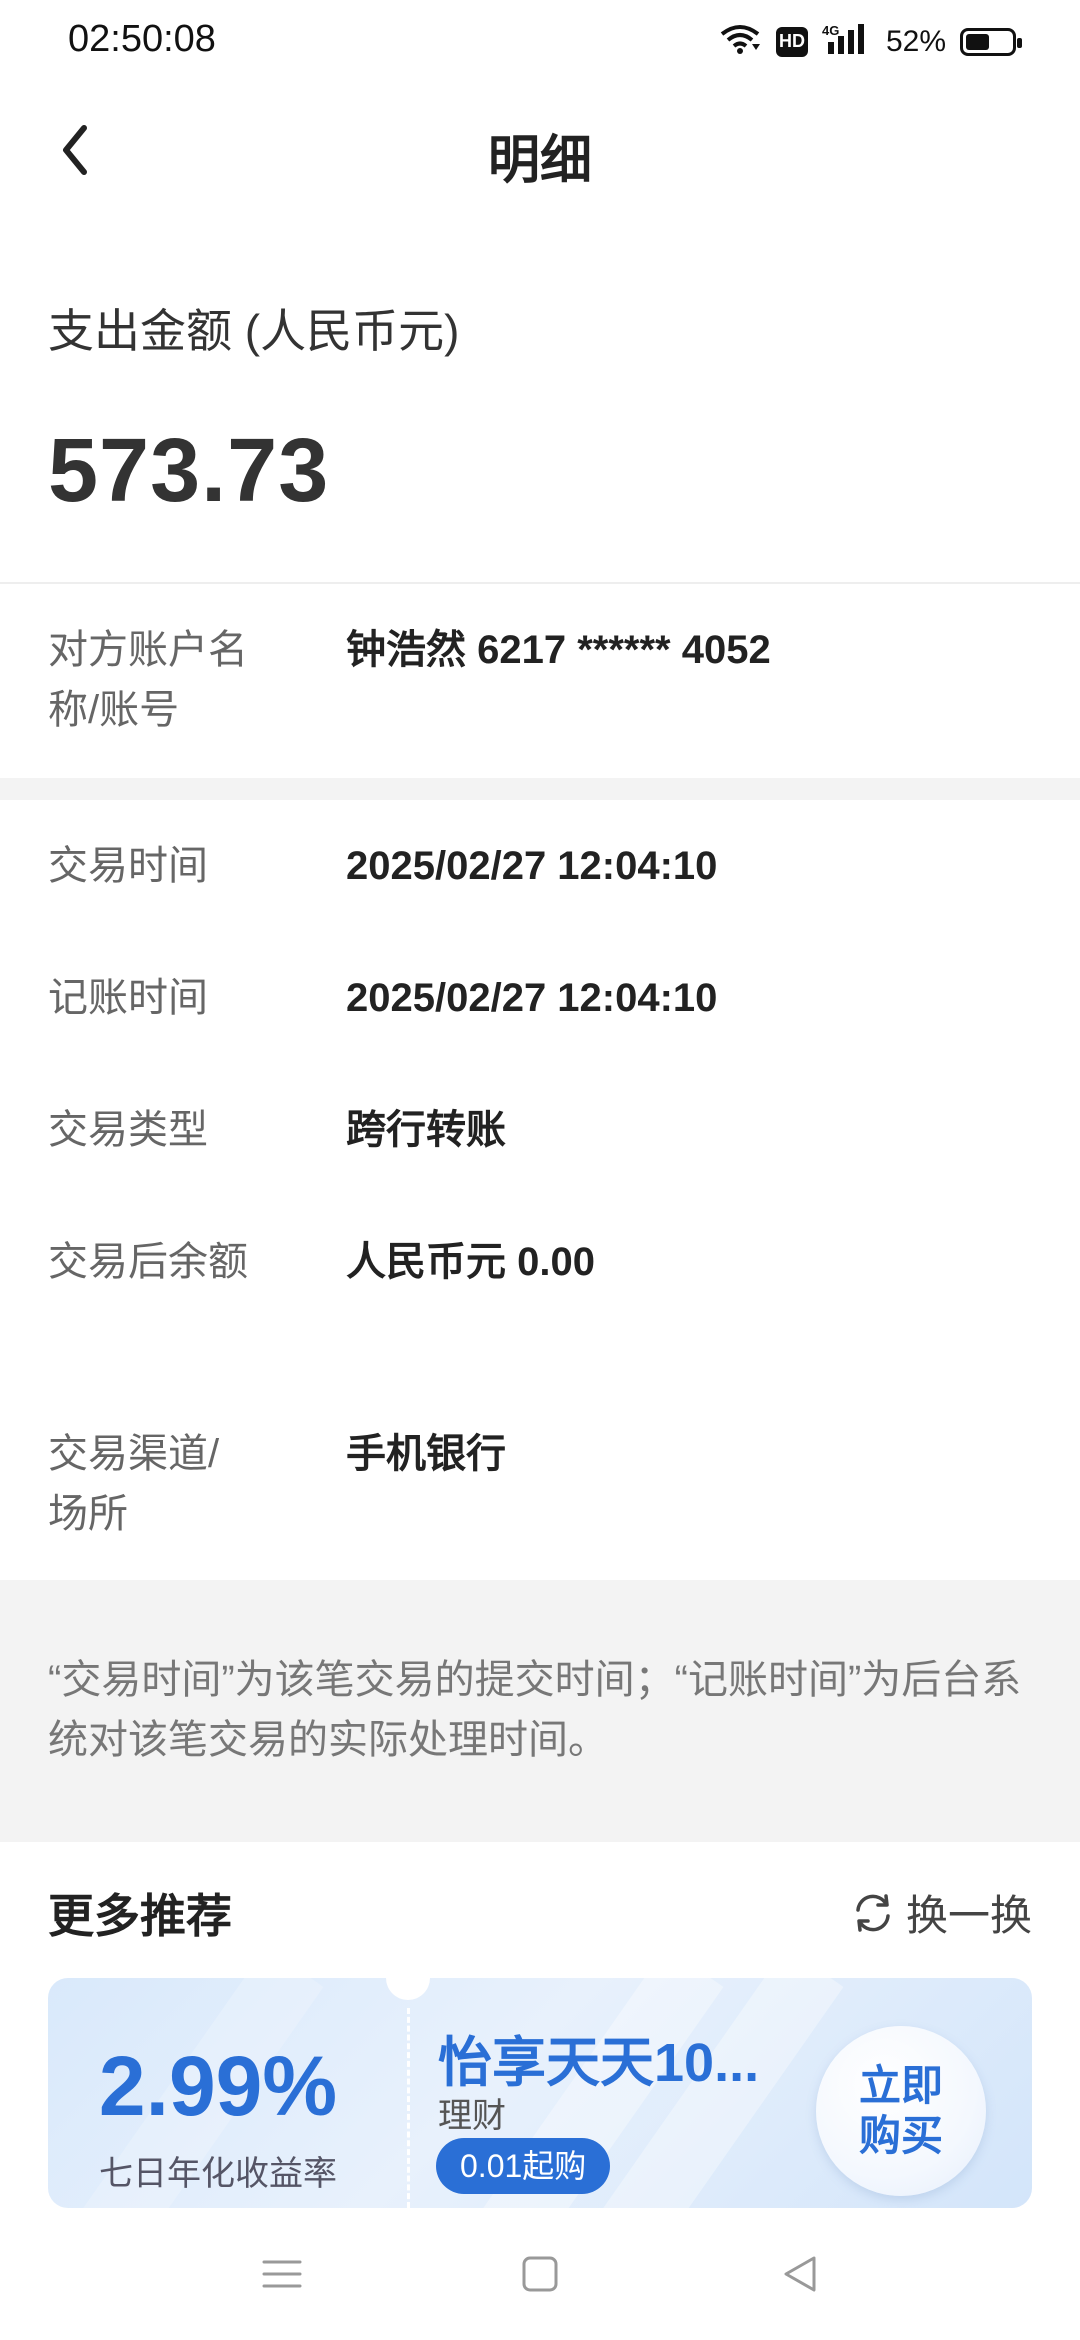 The height and width of the screenshot is (2340, 1080). Describe the element at coordinates (915, 41) in the screenshot. I see `battery-percent: 52%` at that location.